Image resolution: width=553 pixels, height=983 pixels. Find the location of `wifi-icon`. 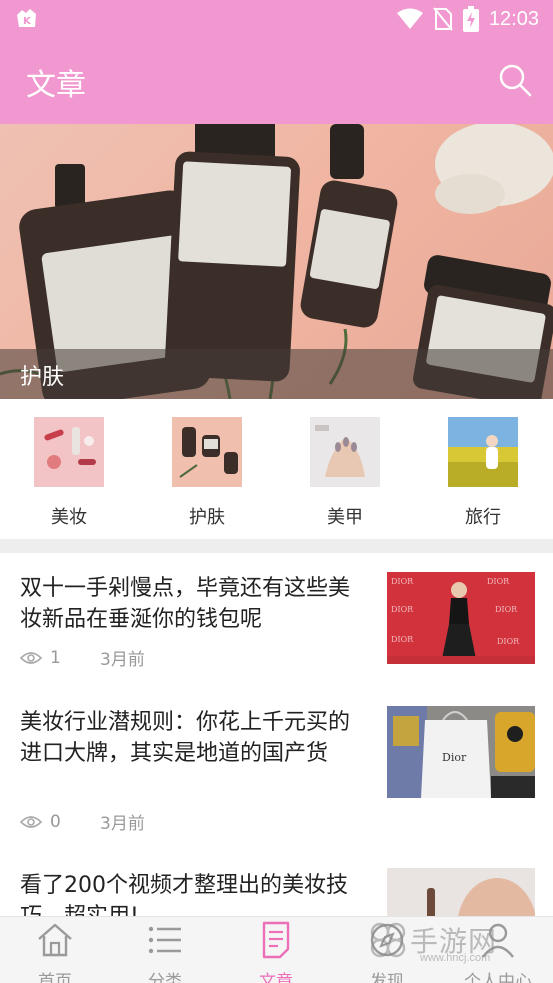

wifi-icon is located at coordinates (409, 18).